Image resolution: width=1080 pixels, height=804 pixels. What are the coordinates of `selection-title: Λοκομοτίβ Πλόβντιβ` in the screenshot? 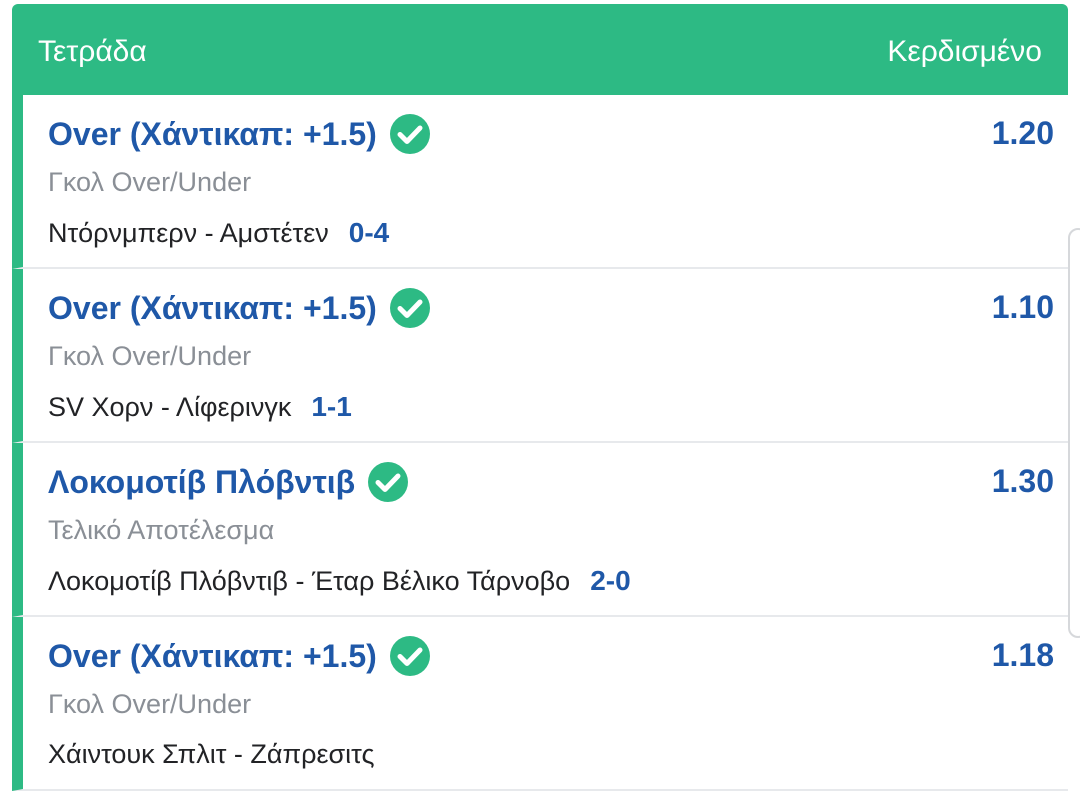 It's located at (228, 482).